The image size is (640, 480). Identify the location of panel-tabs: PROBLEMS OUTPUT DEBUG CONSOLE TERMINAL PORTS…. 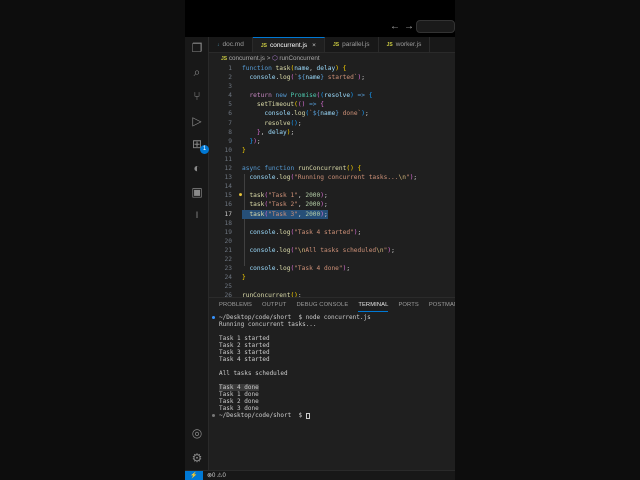
(332, 305).